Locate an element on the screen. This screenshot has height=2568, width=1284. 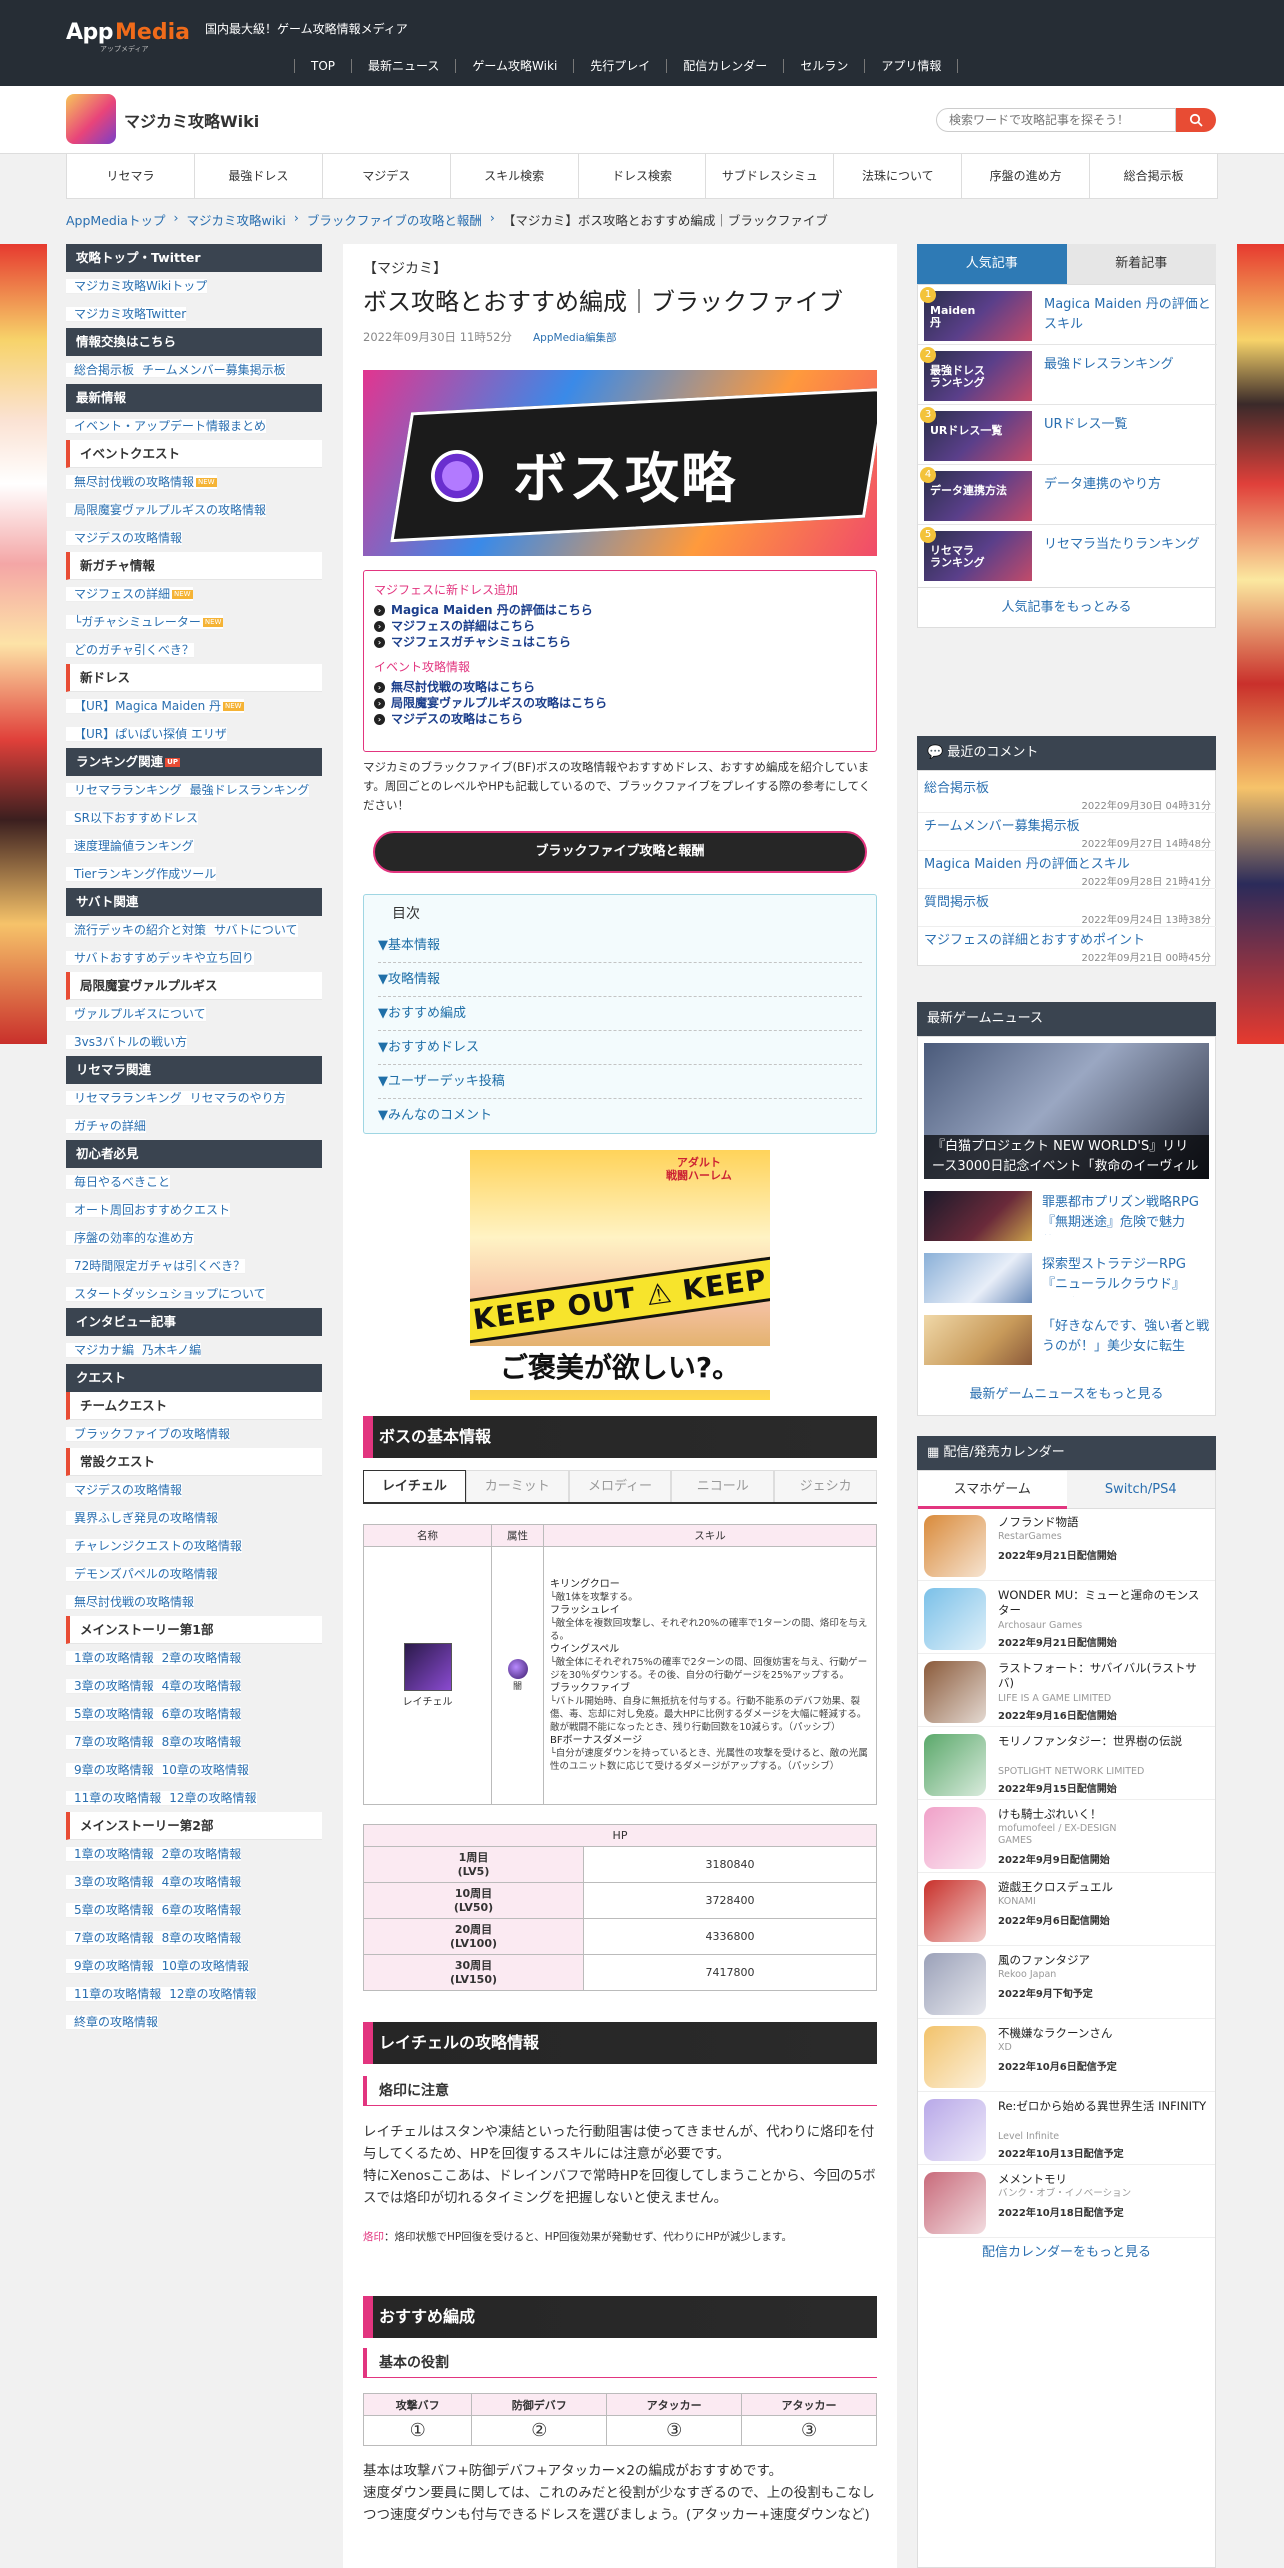
tab-popular: 人気記事 is located at coordinates (992, 264).